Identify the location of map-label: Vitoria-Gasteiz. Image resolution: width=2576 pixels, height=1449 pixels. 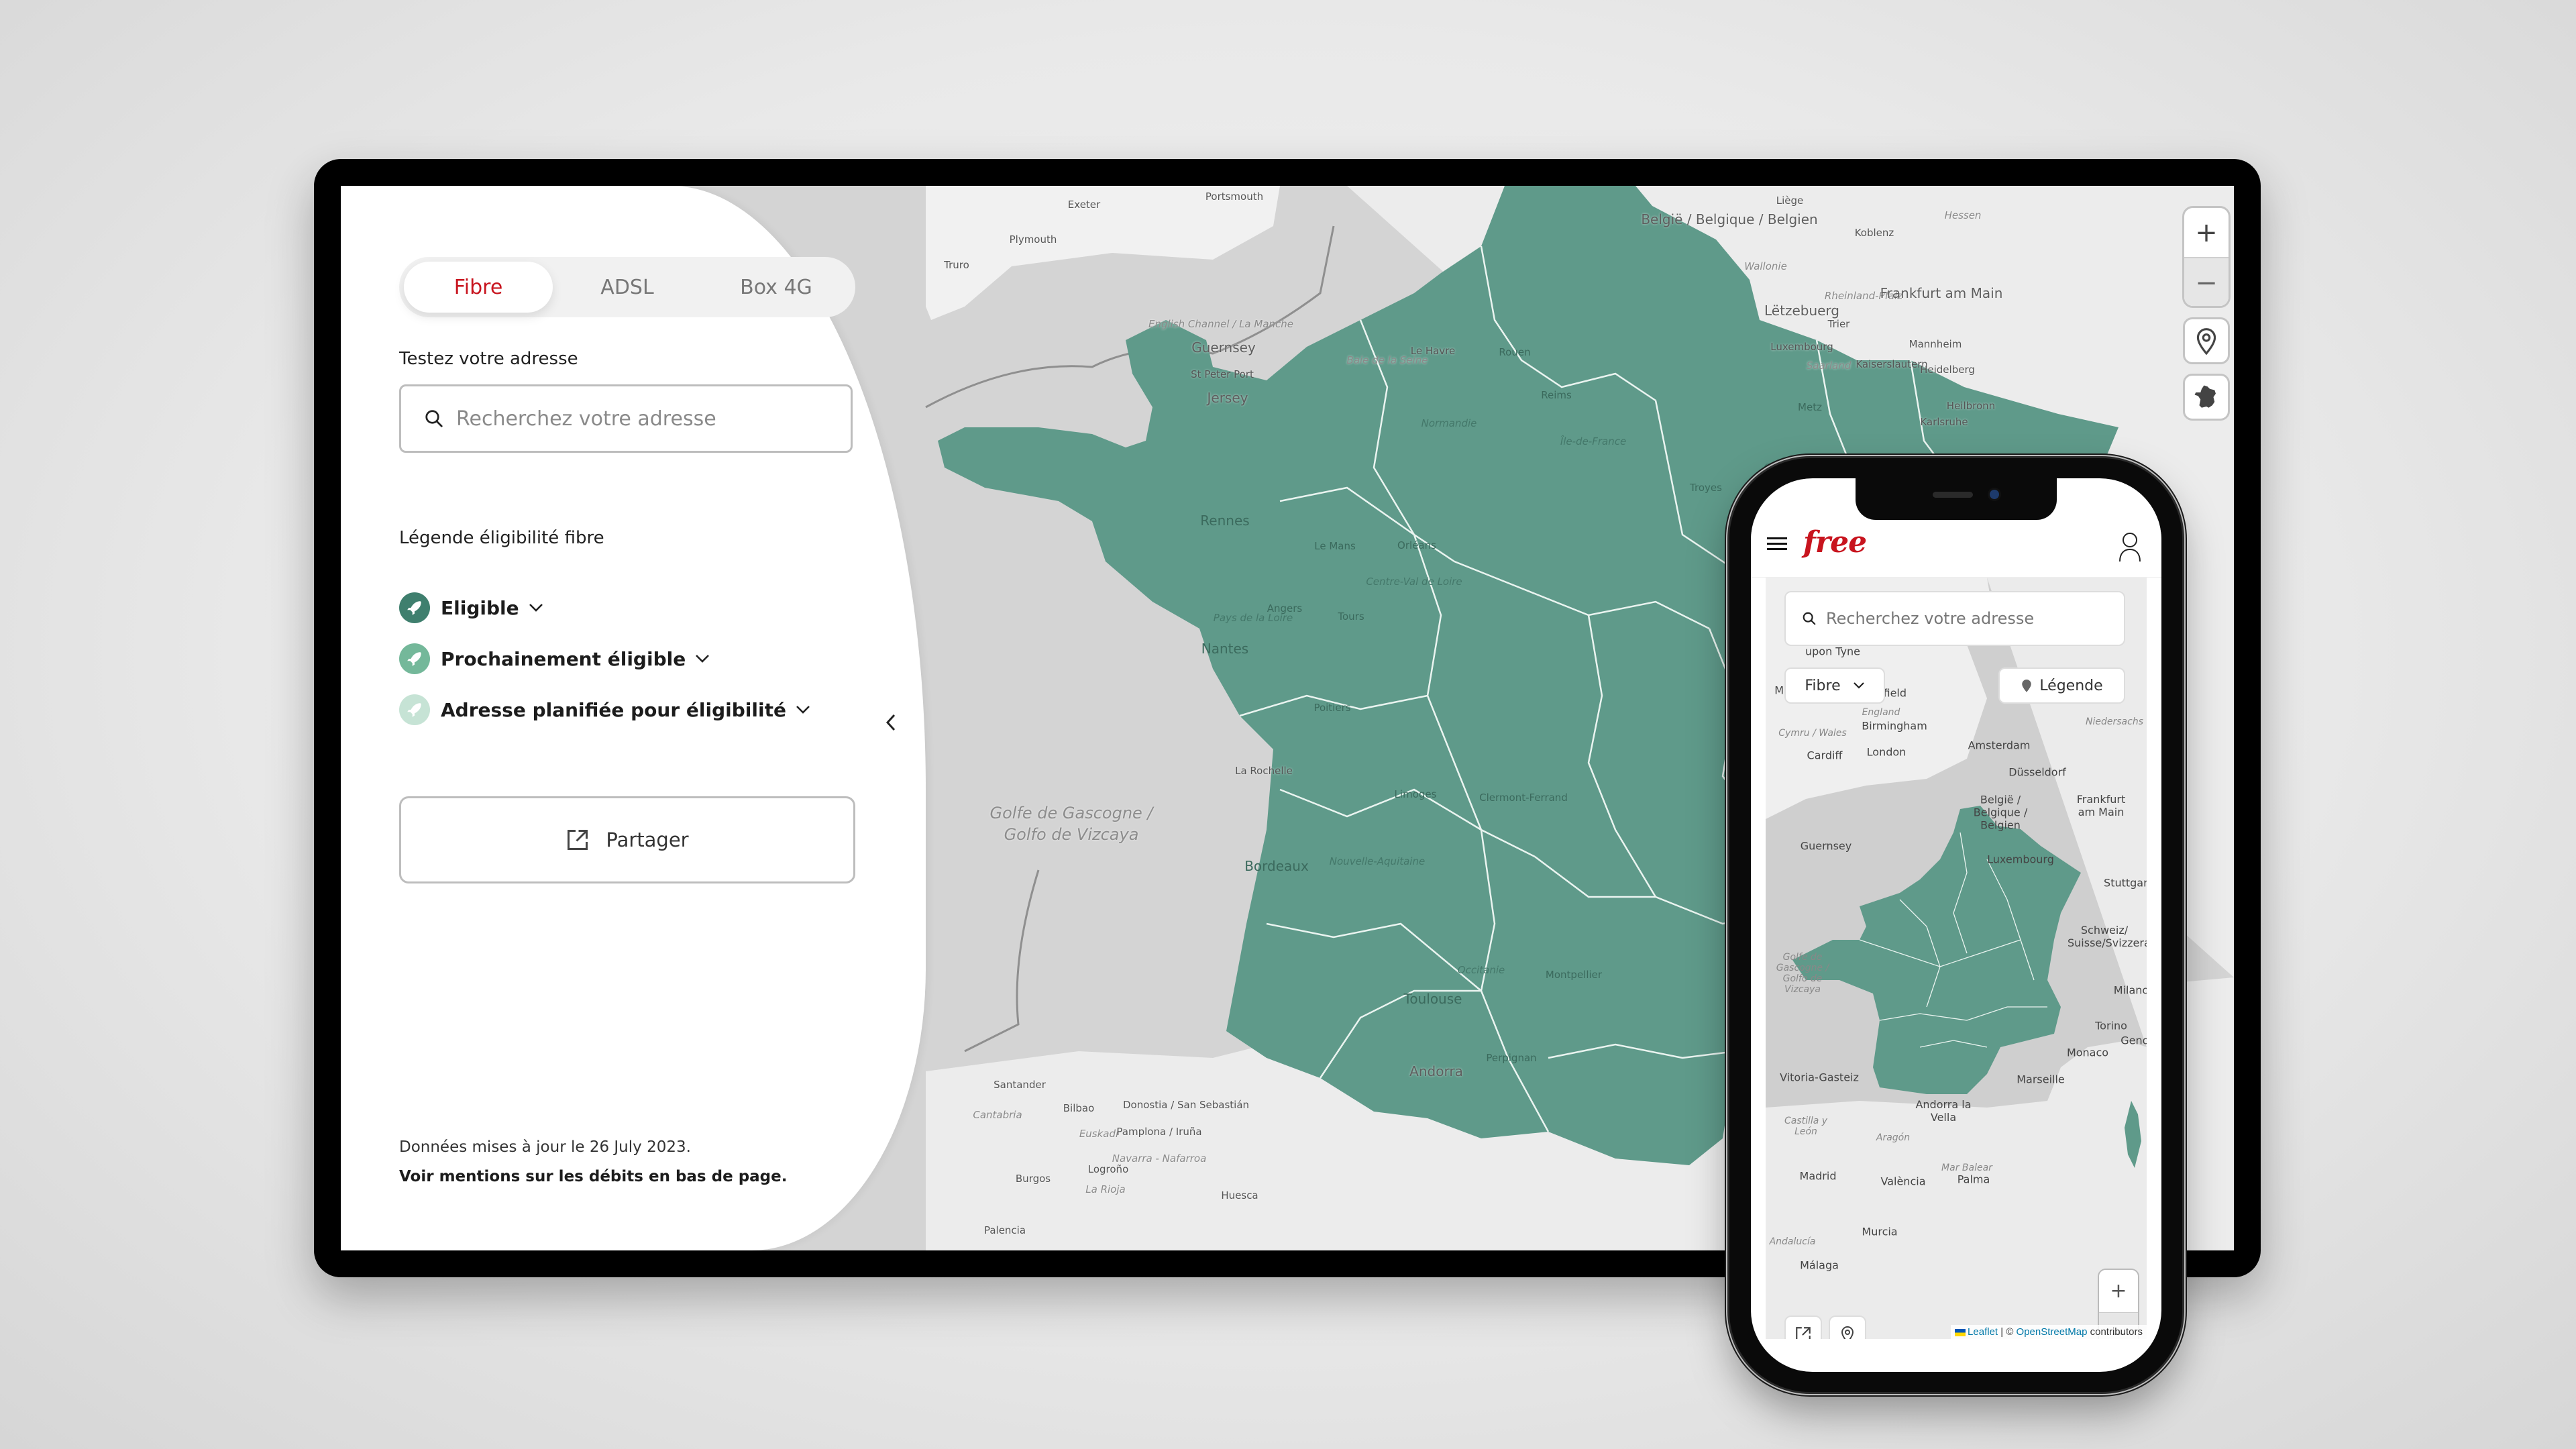
(1819, 1077).